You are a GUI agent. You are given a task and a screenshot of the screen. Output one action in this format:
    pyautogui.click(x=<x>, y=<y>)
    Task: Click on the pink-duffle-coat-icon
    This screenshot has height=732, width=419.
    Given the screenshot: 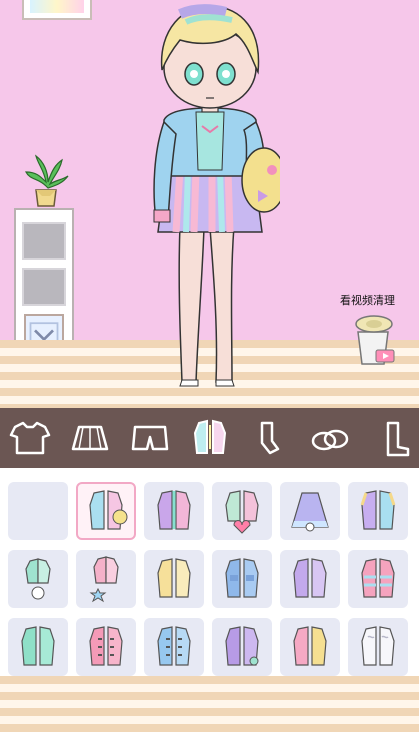 What is the action you would take?
    pyautogui.click(x=106, y=646)
    